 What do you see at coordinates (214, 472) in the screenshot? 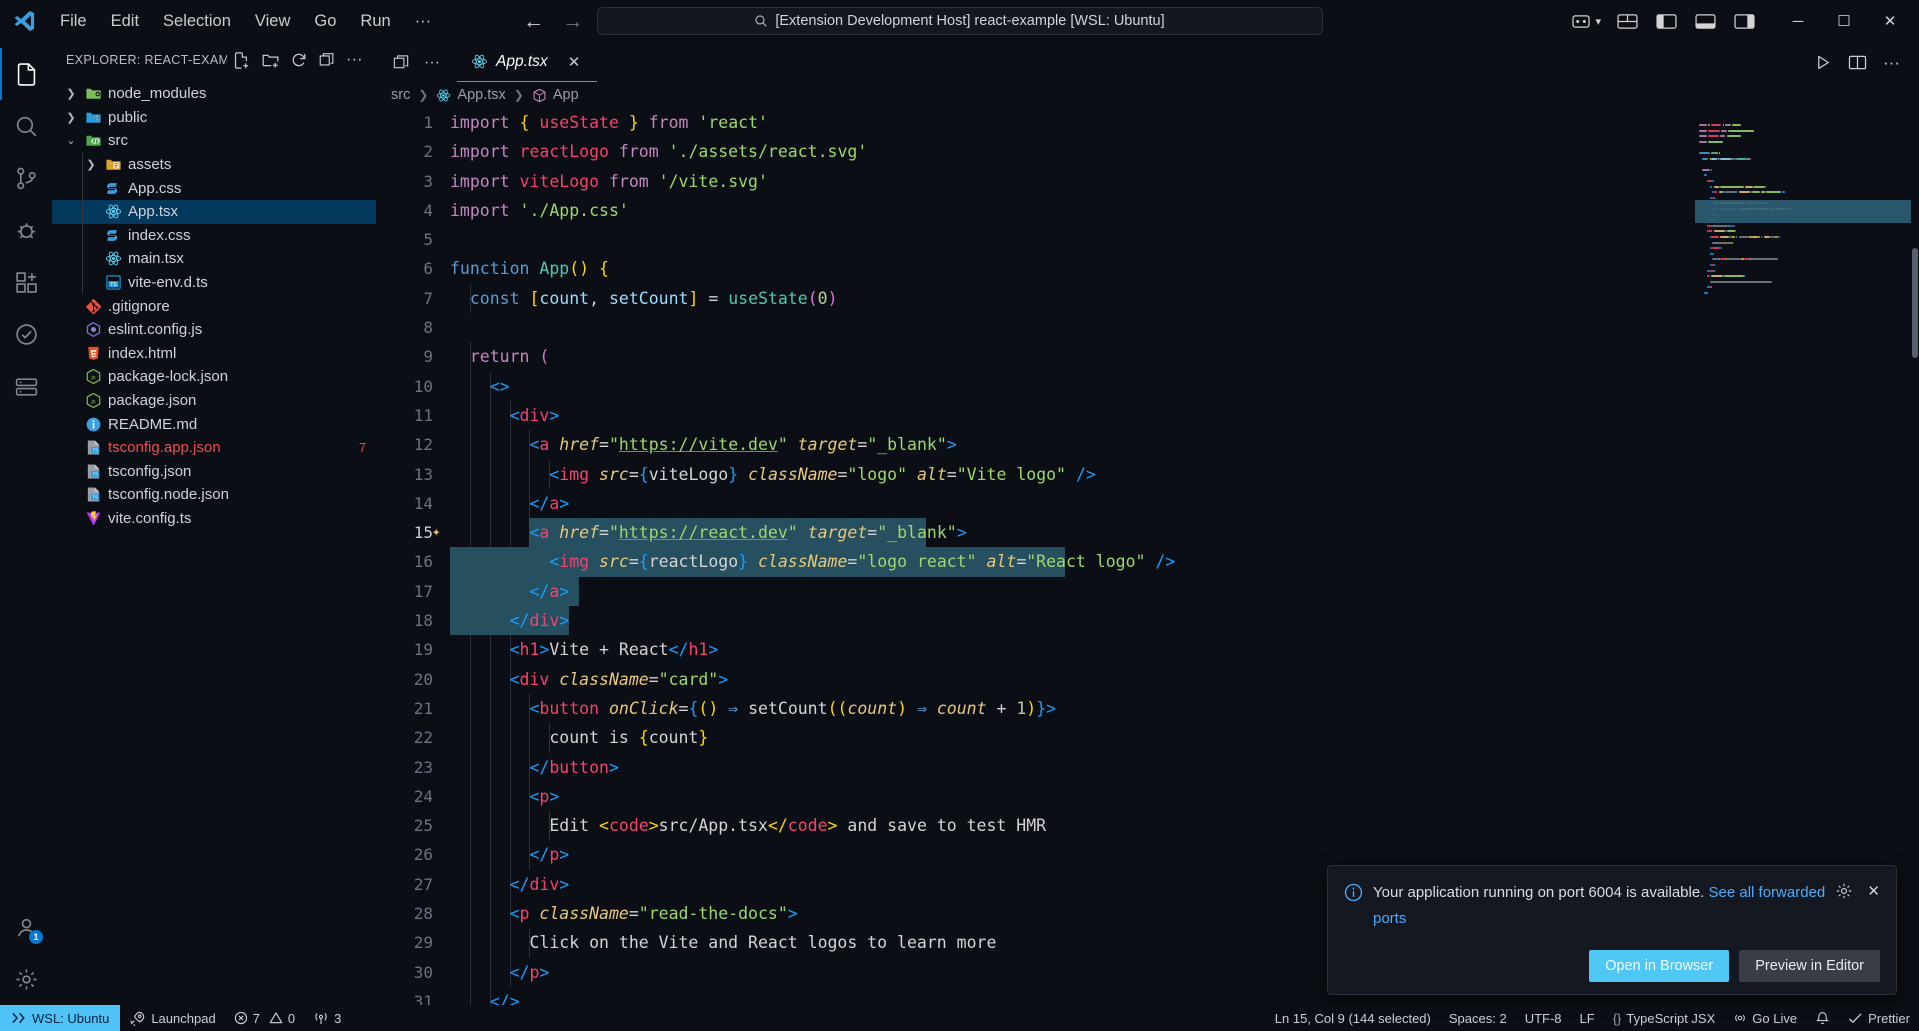
I see `tree-item-tsconfig-json: TS tsconfig.json` at bounding box center [214, 472].